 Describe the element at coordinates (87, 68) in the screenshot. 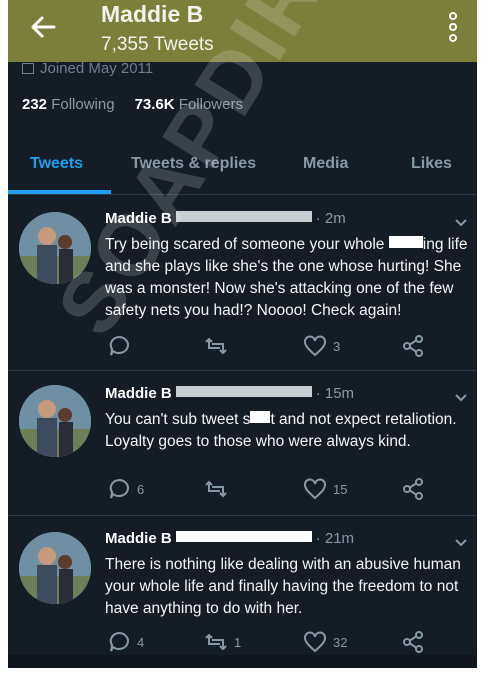

I see `joined-date: Joined May 2011` at that location.